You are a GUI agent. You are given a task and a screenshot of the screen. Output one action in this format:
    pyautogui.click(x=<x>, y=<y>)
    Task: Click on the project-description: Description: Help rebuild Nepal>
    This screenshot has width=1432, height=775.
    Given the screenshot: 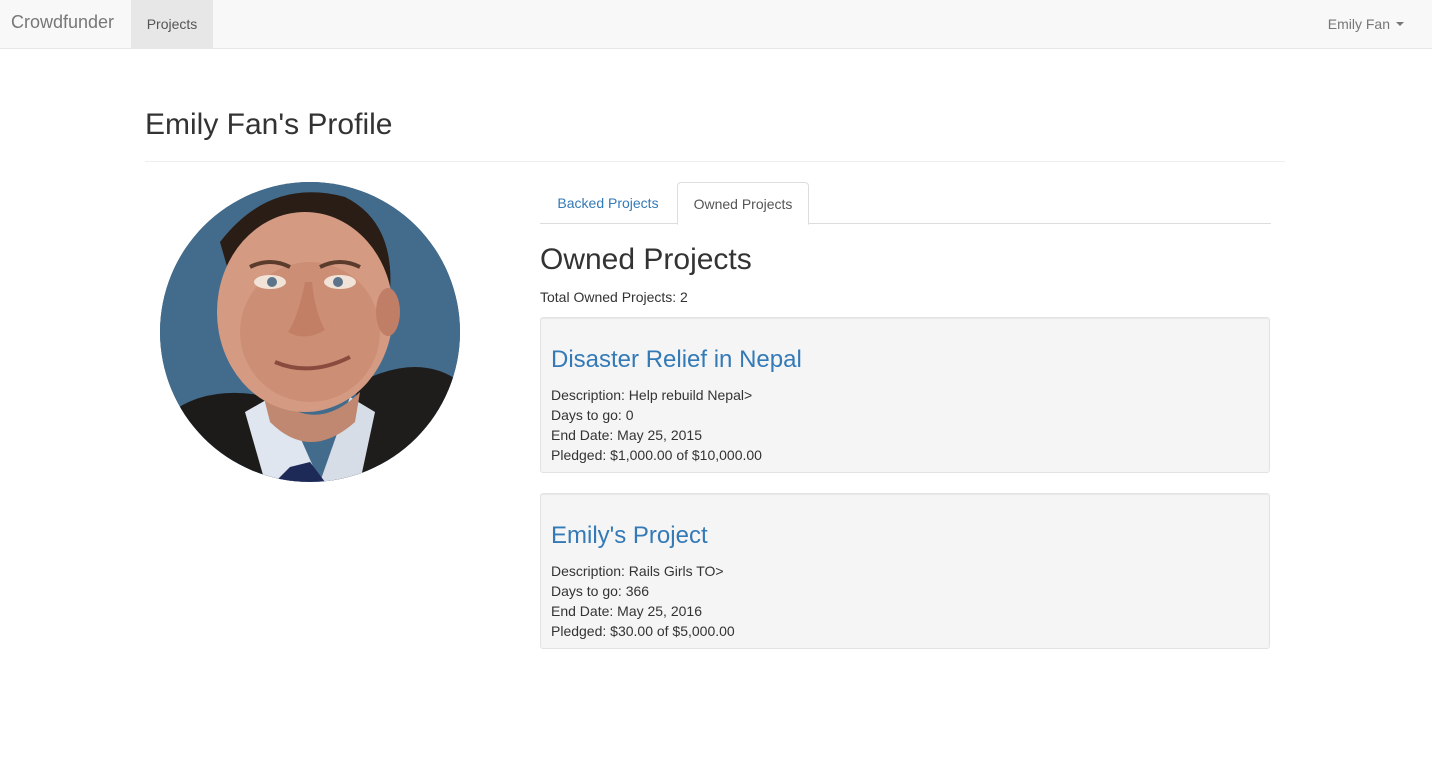 What is the action you would take?
    pyautogui.click(x=652, y=395)
    